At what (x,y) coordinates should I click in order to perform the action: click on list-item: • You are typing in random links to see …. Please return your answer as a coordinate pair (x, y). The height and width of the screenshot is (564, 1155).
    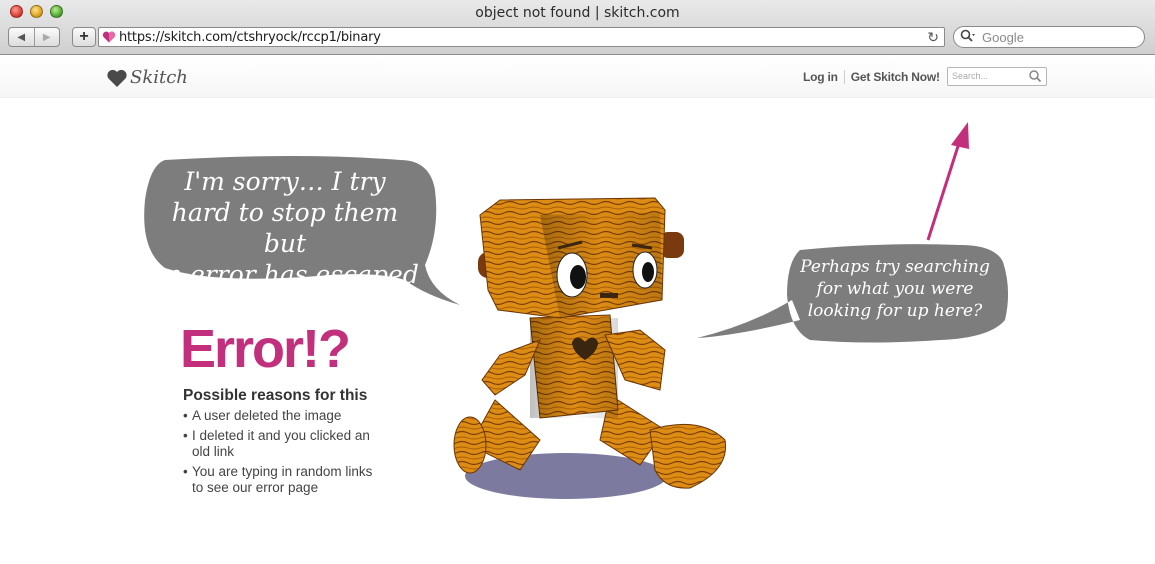
    Looking at the image, I should click on (283, 480).